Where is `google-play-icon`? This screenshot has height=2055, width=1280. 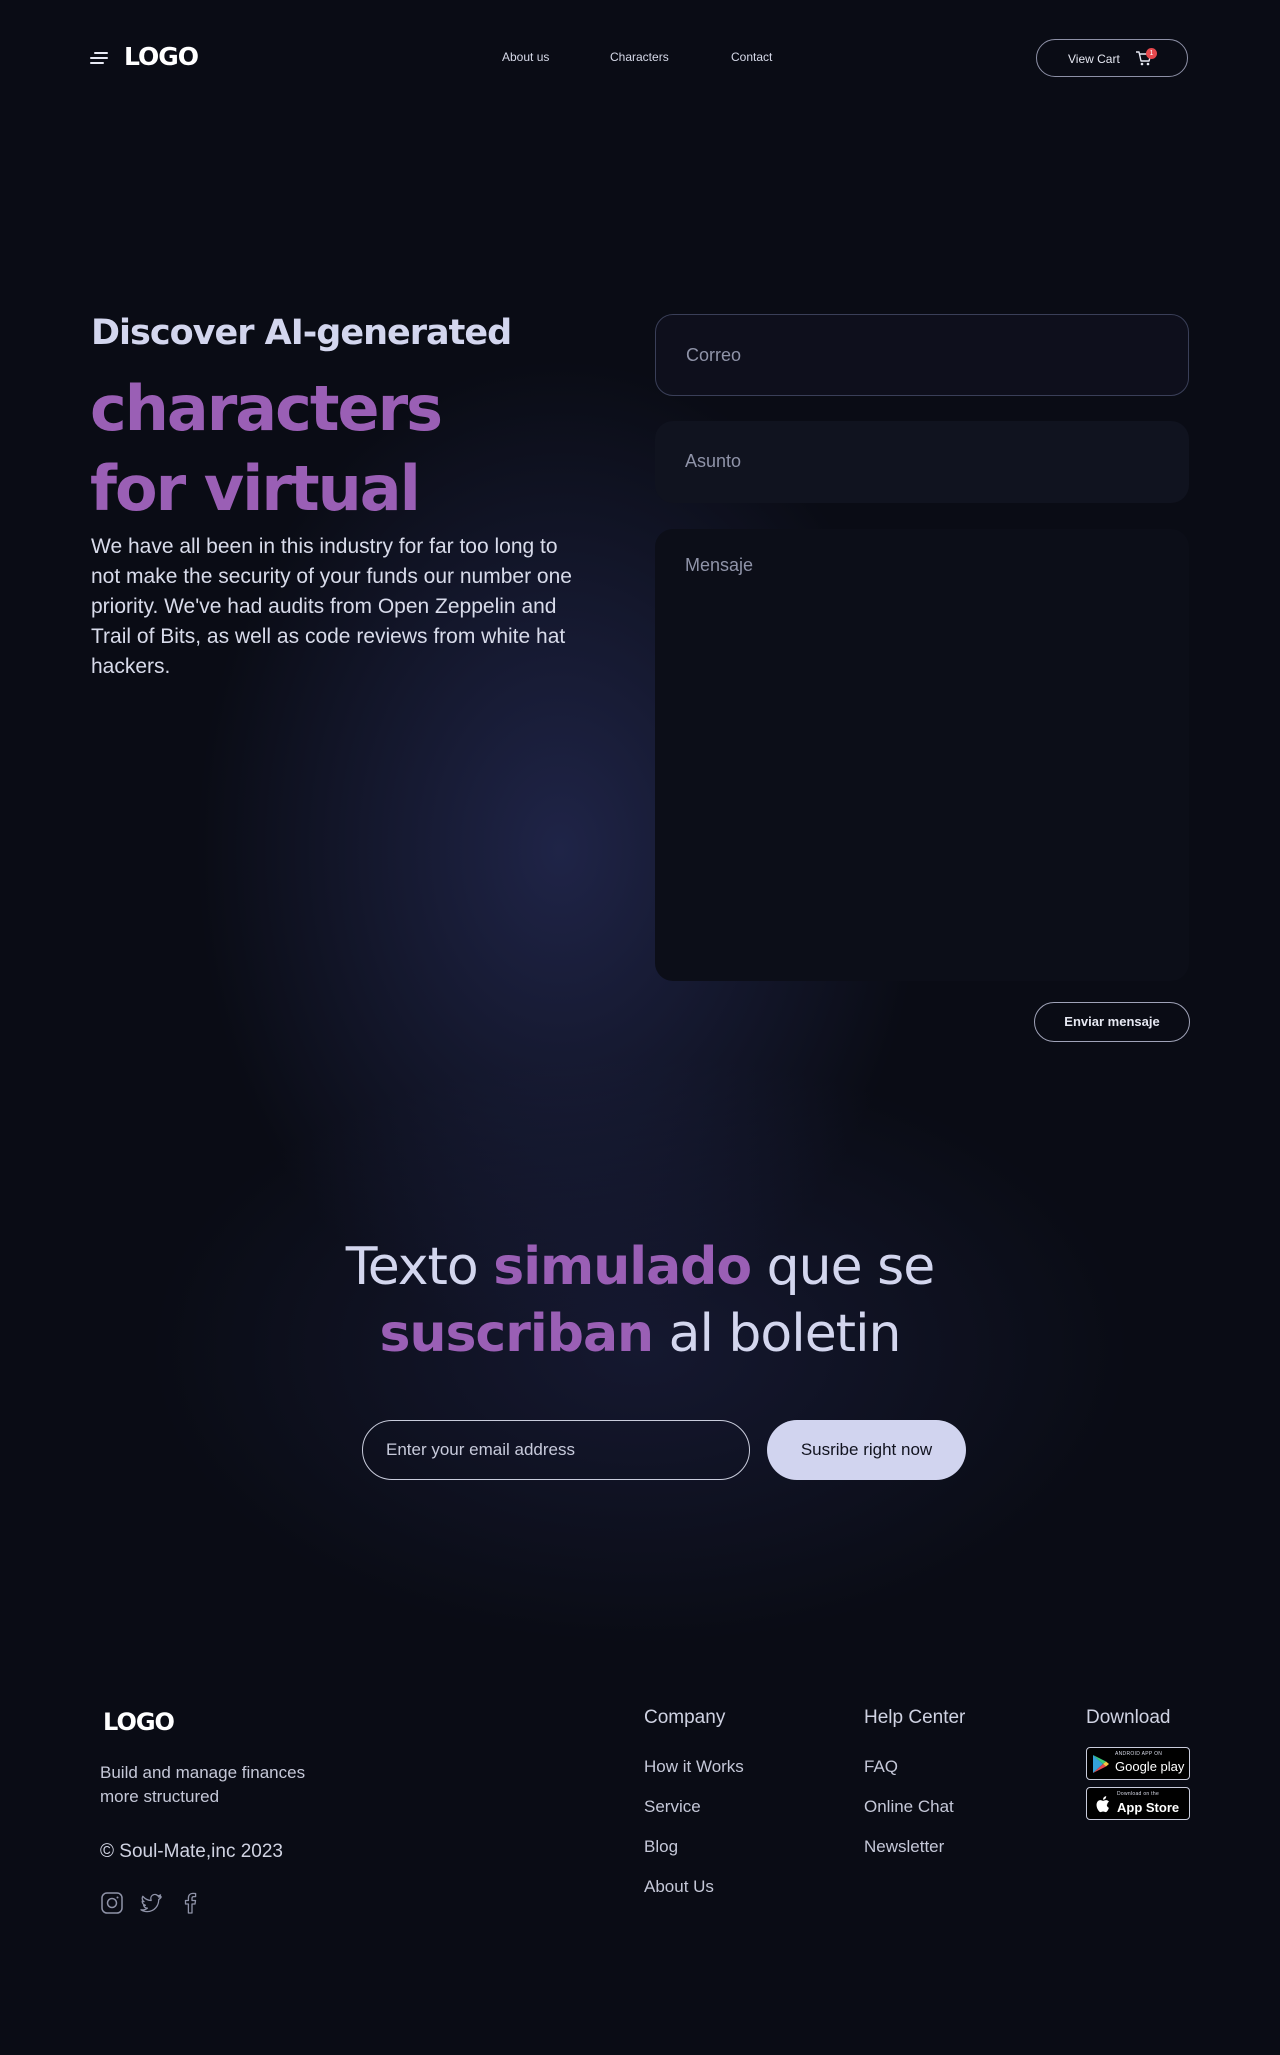 google-play-icon is located at coordinates (1101, 1764).